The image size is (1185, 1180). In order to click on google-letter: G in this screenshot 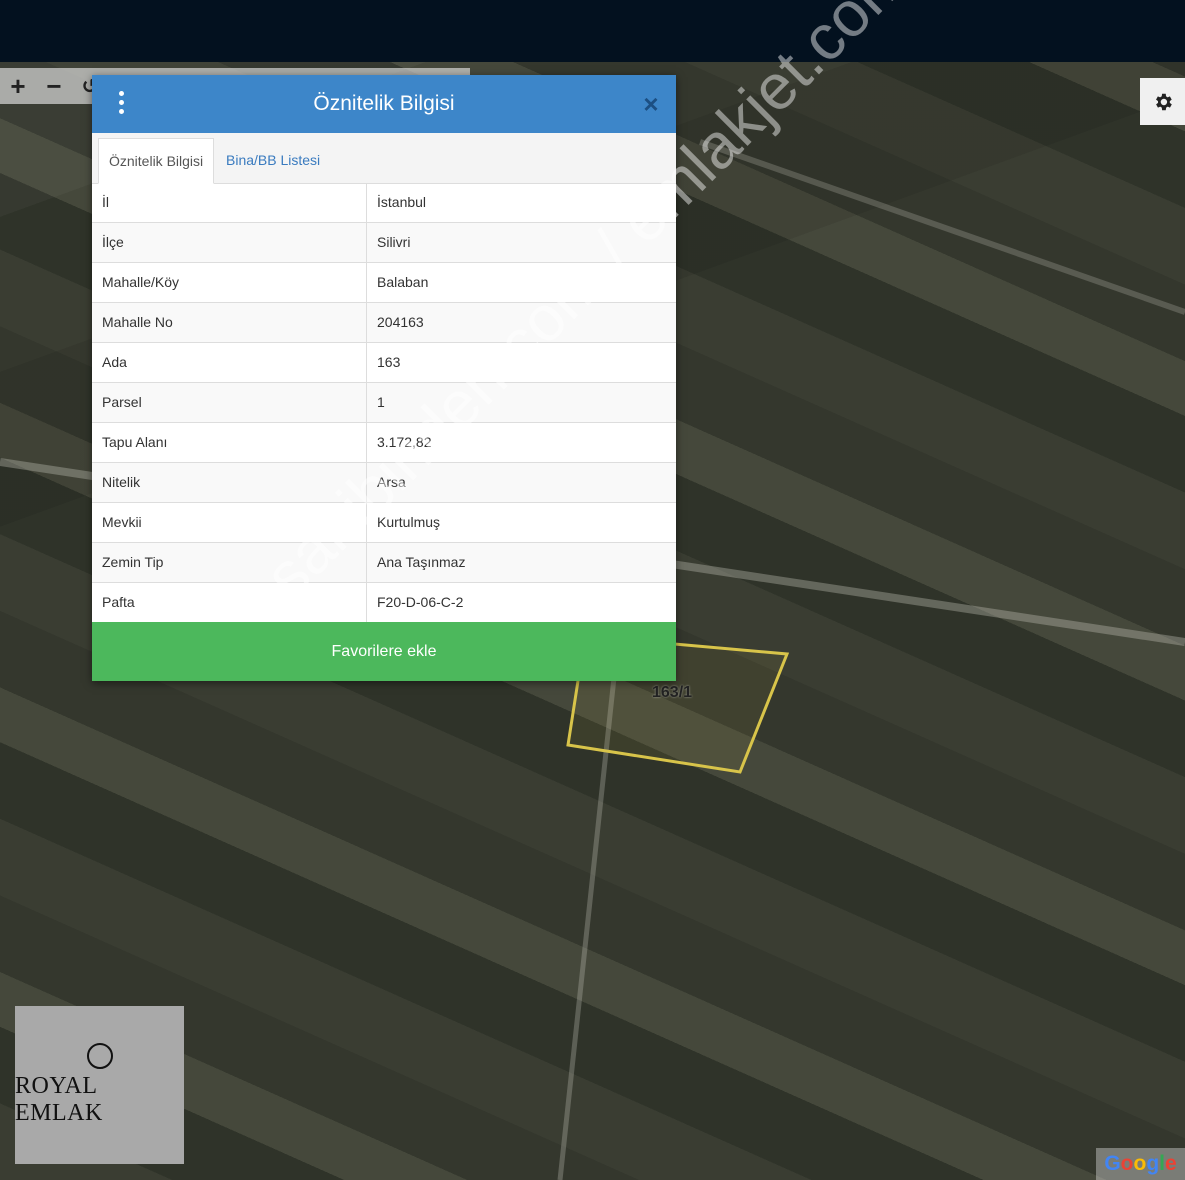, I will do `click(1112, 1163)`.